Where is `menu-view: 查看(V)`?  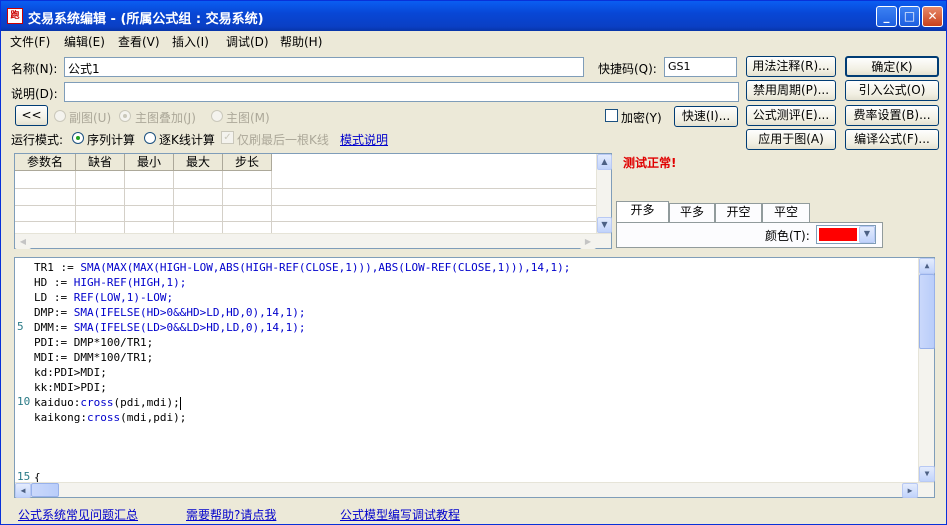
menu-view: 查看(V) is located at coordinates (139, 41).